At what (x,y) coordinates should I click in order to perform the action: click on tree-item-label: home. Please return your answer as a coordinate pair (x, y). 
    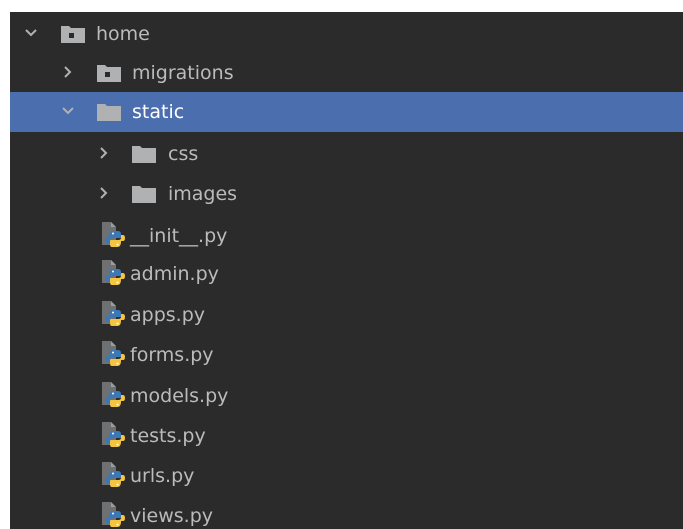
    Looking at the image, I should click on (123, 34).